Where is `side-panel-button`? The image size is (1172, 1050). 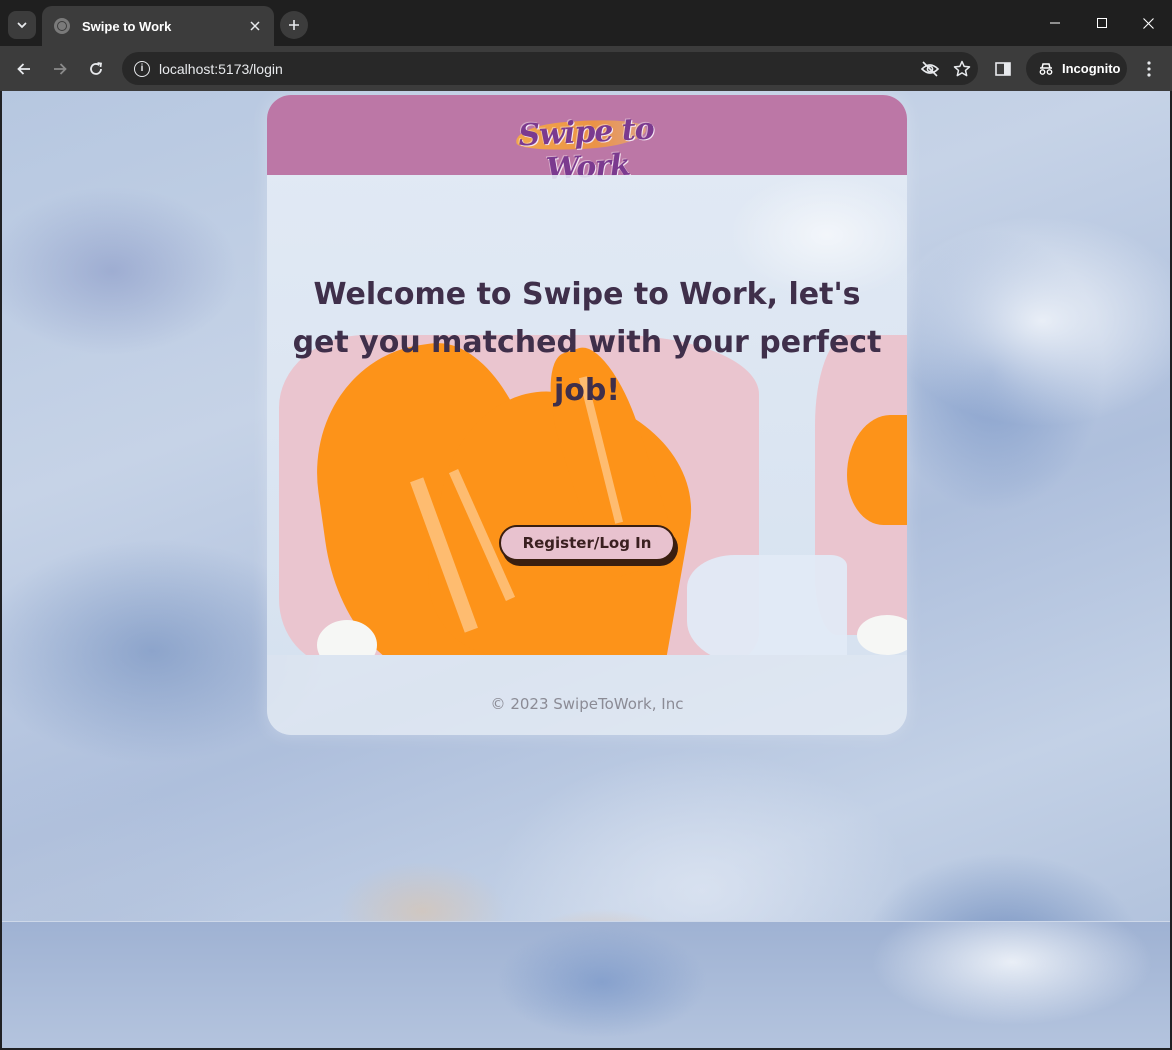 side-panel-button is located at coordinates (1003, 69).